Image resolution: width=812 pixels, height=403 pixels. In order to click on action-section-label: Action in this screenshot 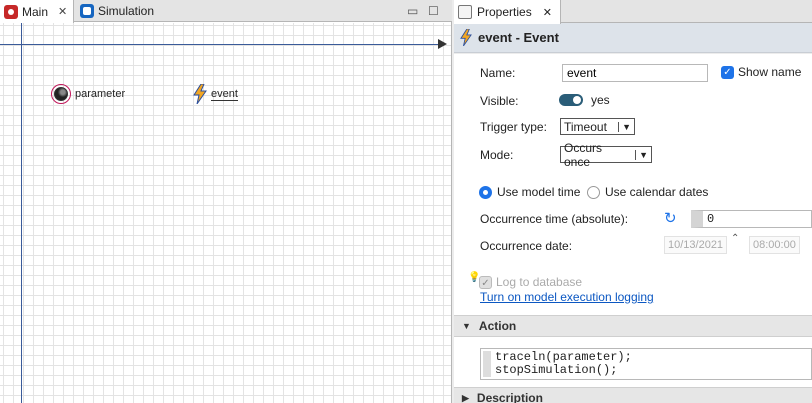, I will do `click(497, 326)`.